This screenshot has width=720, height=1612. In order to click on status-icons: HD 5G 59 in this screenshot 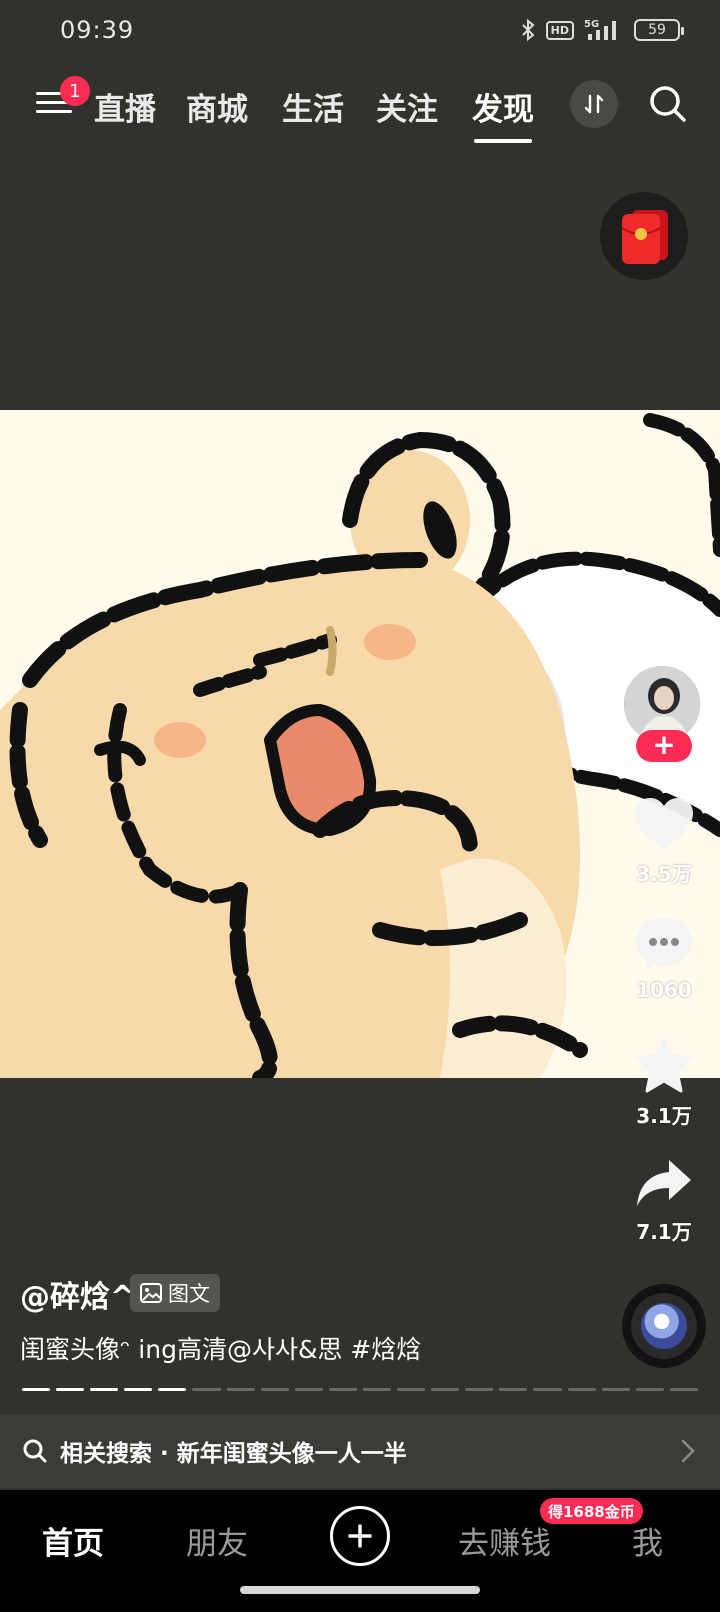, I will do `click(602, 30)`.